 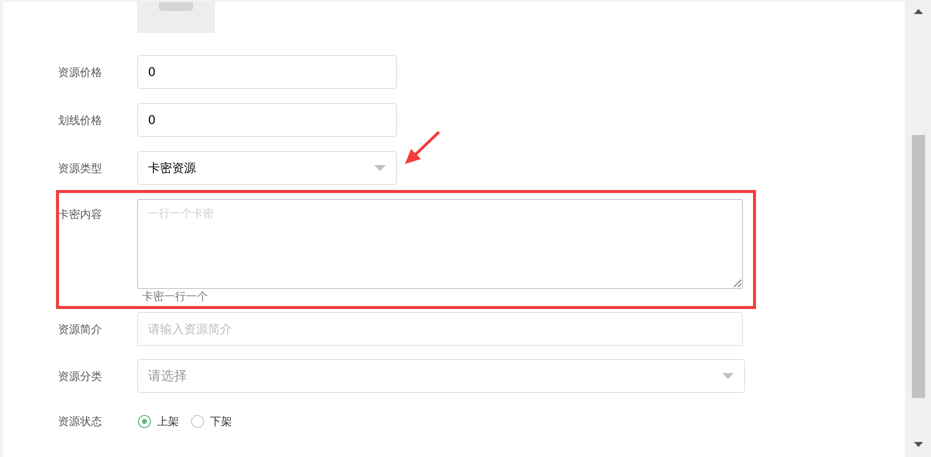 I want to click on text-field: 请输入资源简介, so click(x=440, y=329).